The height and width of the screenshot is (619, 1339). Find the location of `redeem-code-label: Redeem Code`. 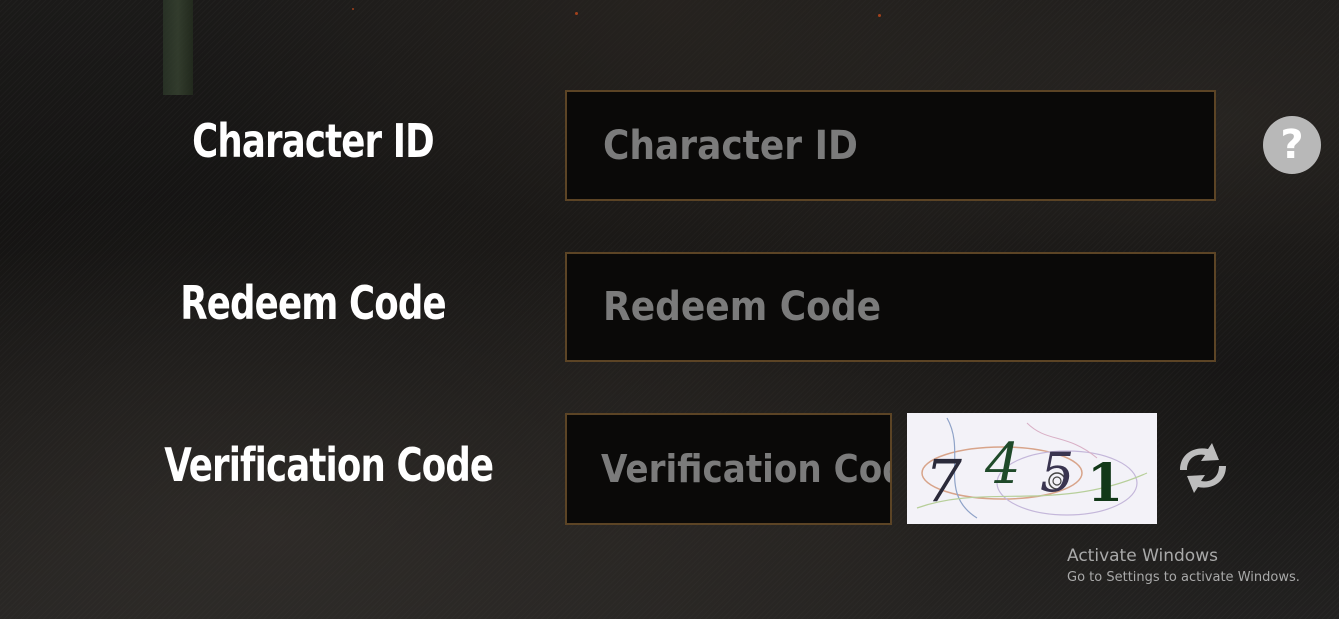

redeem-code-label: Redeem Code is located at coordinates (313, 303).